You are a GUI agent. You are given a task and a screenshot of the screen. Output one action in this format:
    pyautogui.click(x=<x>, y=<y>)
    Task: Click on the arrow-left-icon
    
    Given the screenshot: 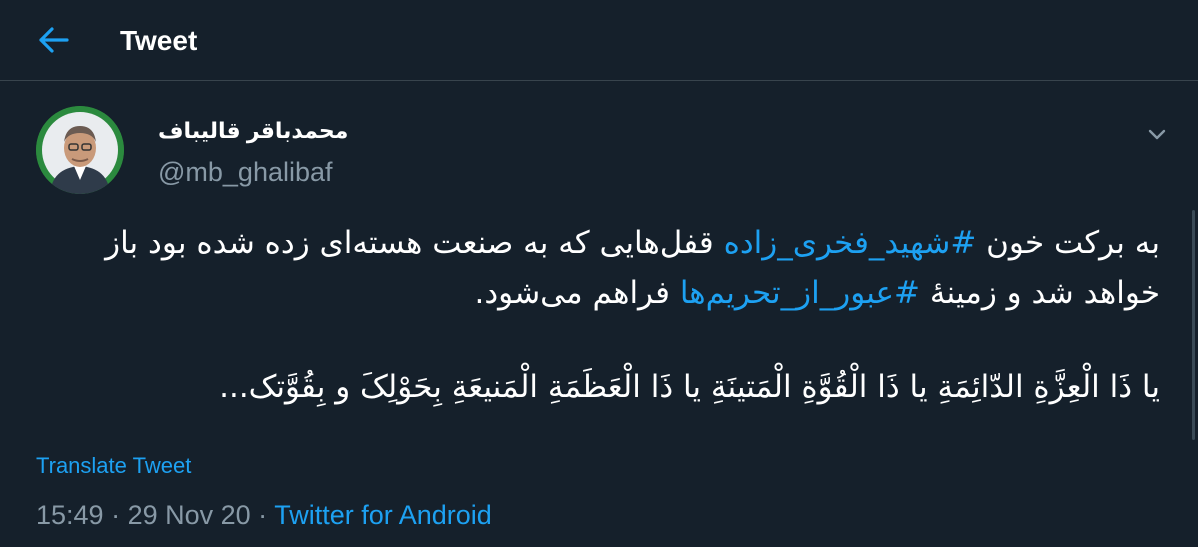 What is the action you would take?
    pyautogui.click(x=54, y=40)
    